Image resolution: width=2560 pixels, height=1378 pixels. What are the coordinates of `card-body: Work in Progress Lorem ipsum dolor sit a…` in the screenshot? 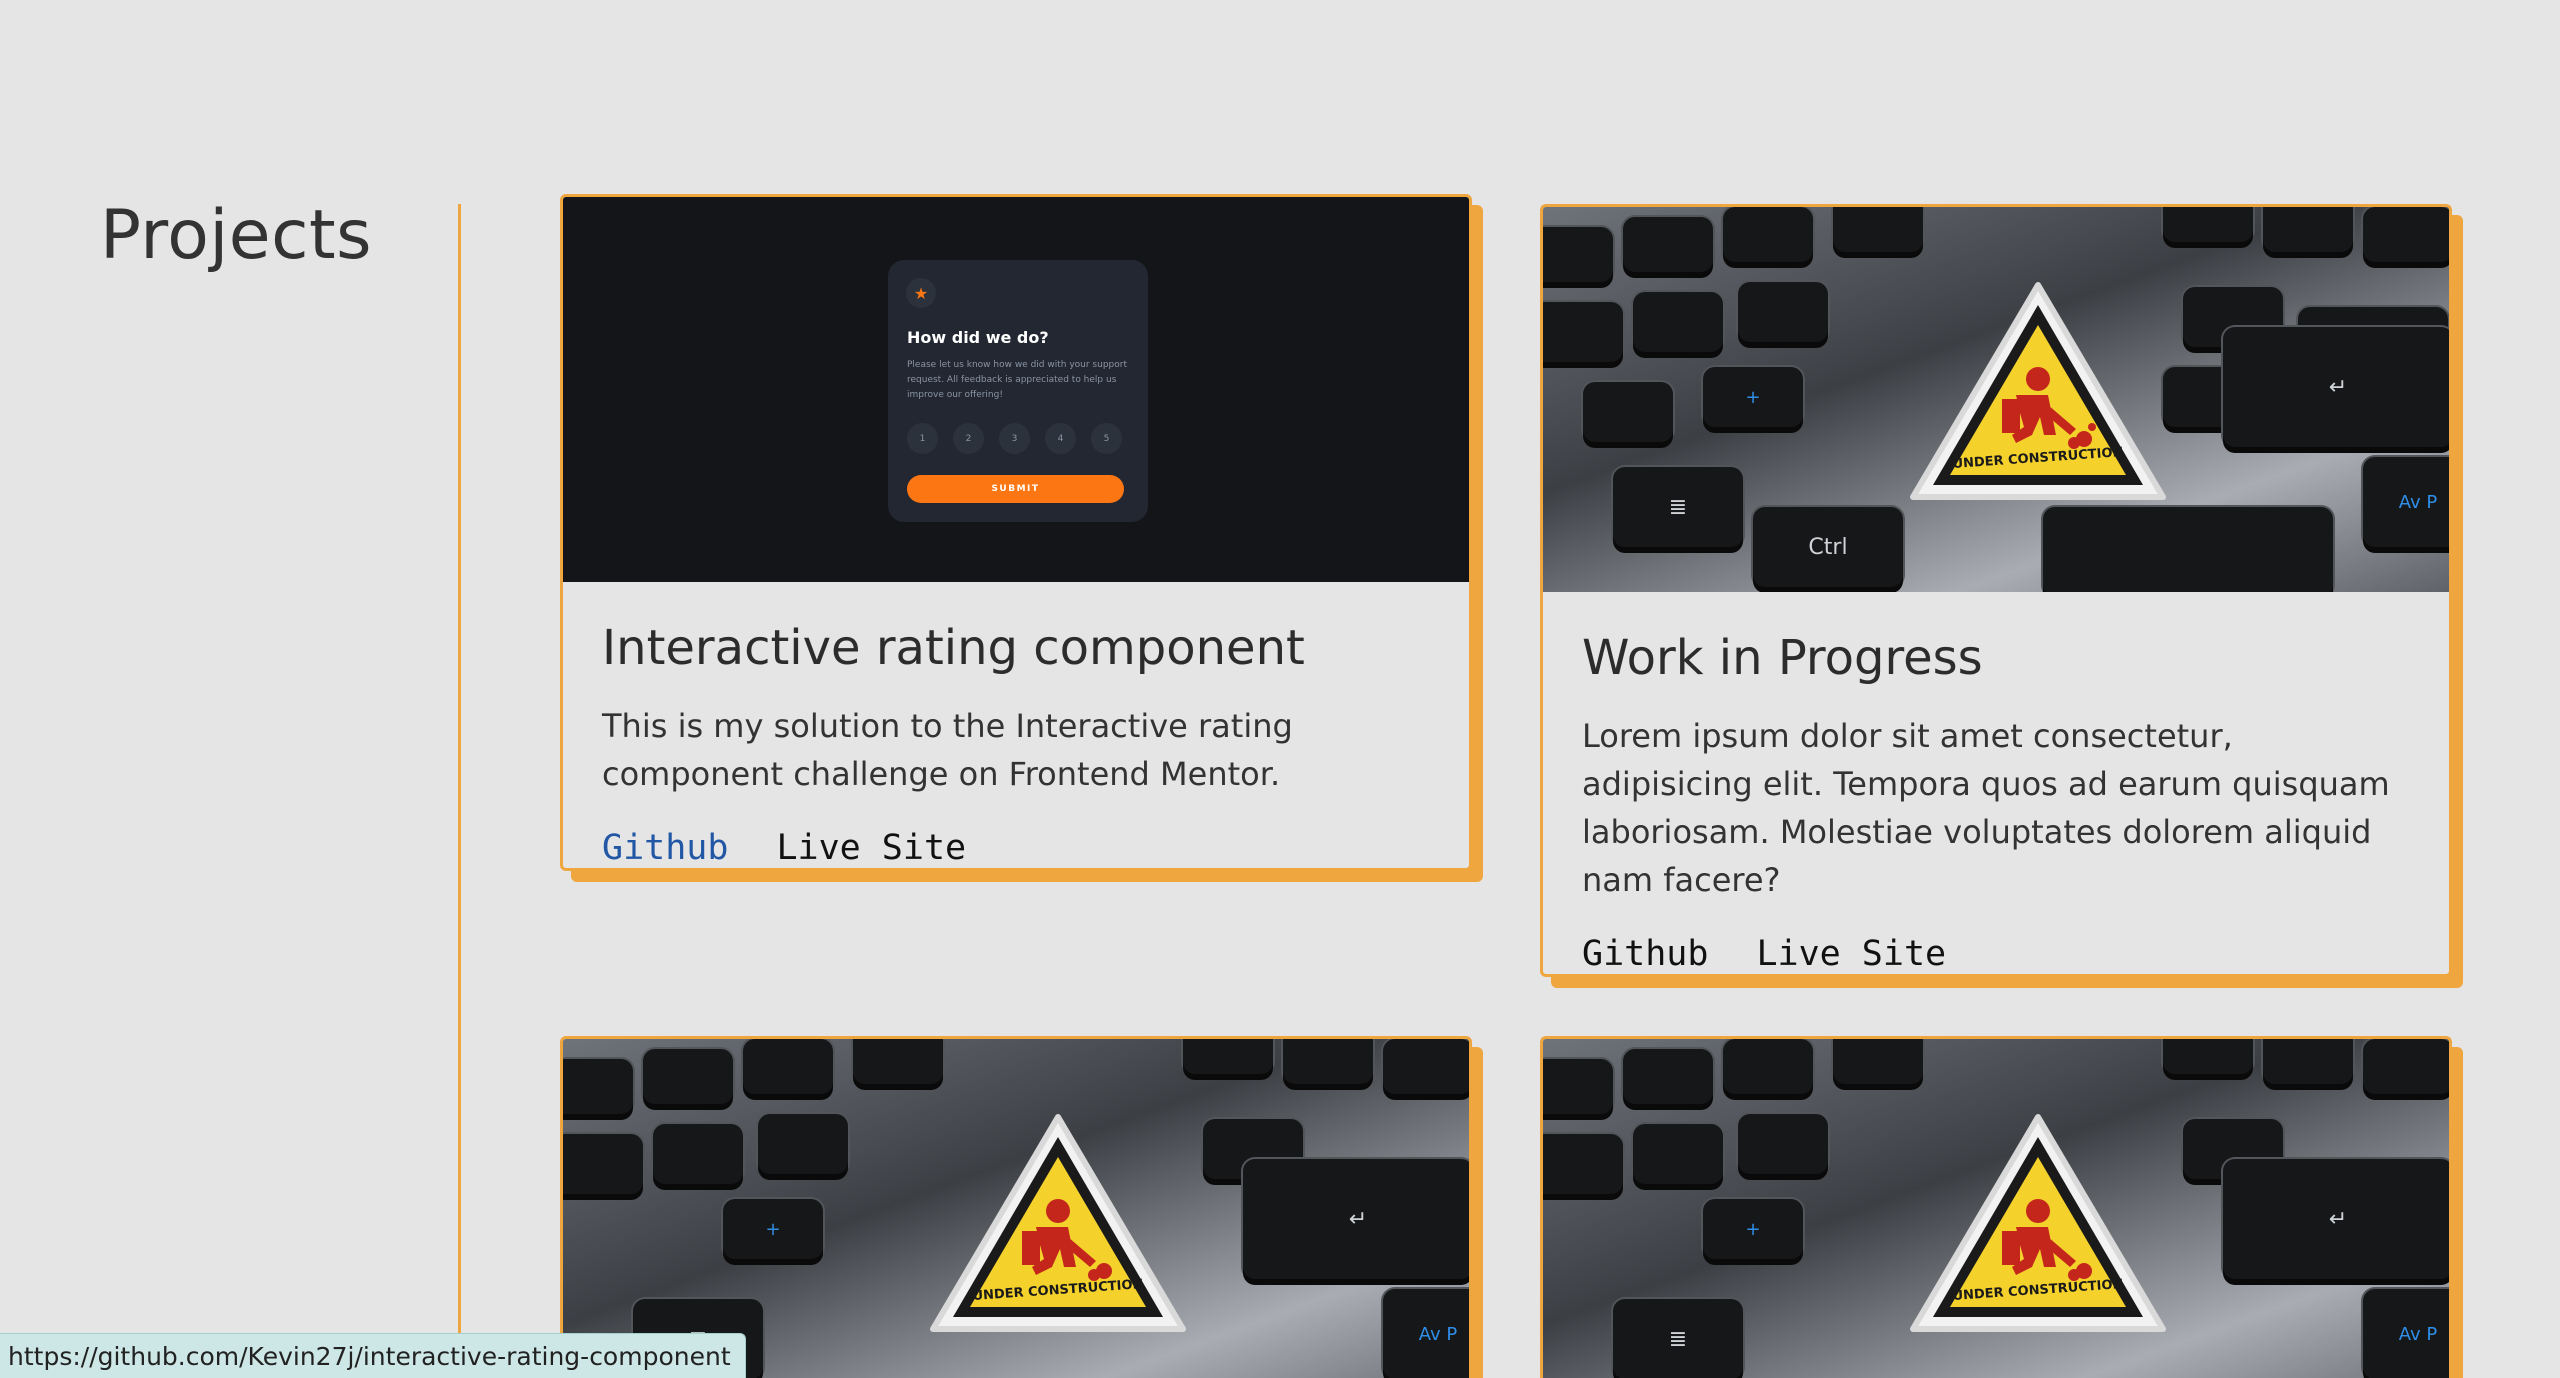 It's located at (1996, 783).